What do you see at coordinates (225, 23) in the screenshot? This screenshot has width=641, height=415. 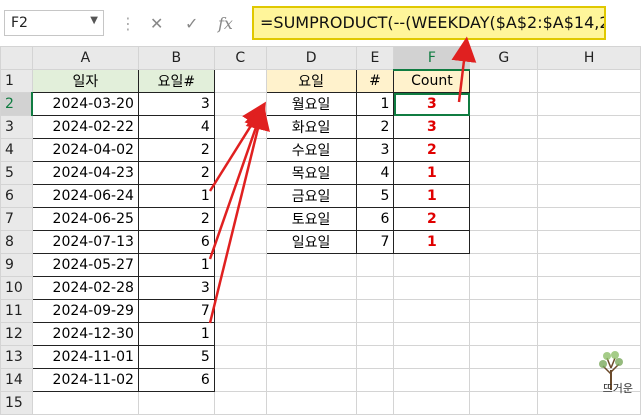 I see `insert-function-icon: fx` at bounding box center [225, 23].